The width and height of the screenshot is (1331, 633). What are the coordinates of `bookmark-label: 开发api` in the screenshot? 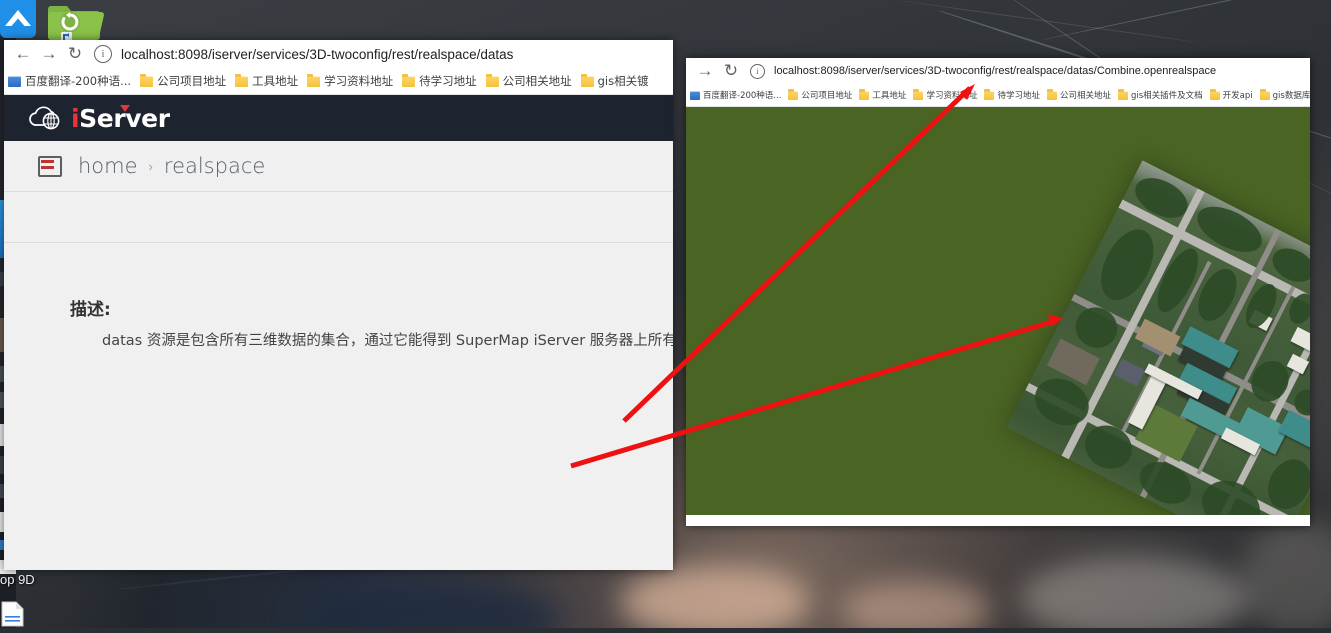 It's located at (1237, 96).